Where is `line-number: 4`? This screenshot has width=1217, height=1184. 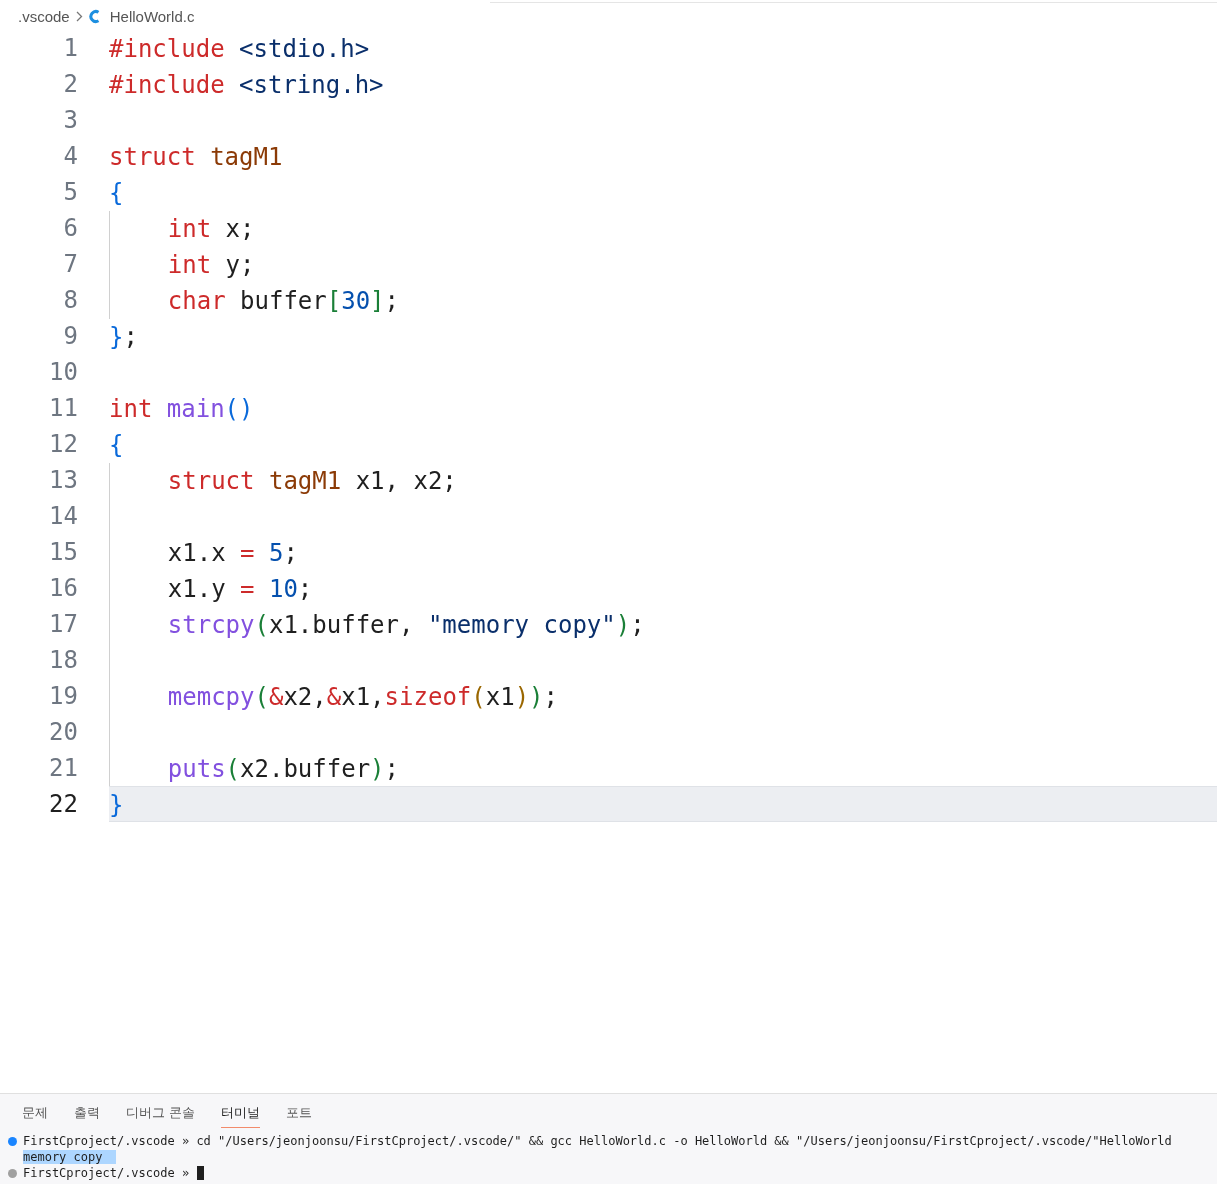
line-number: 4 is located at coordinates (70, 156).